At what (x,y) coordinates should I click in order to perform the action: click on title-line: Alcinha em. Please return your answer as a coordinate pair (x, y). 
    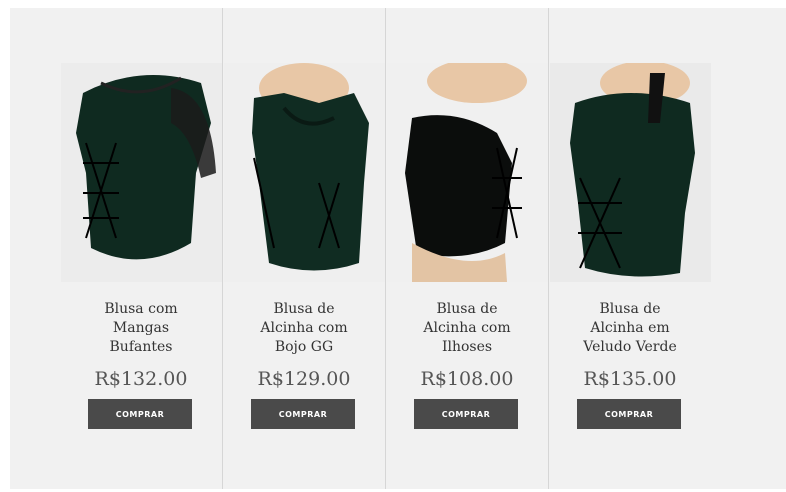
    Looking at the image, I should click on (630, 328).